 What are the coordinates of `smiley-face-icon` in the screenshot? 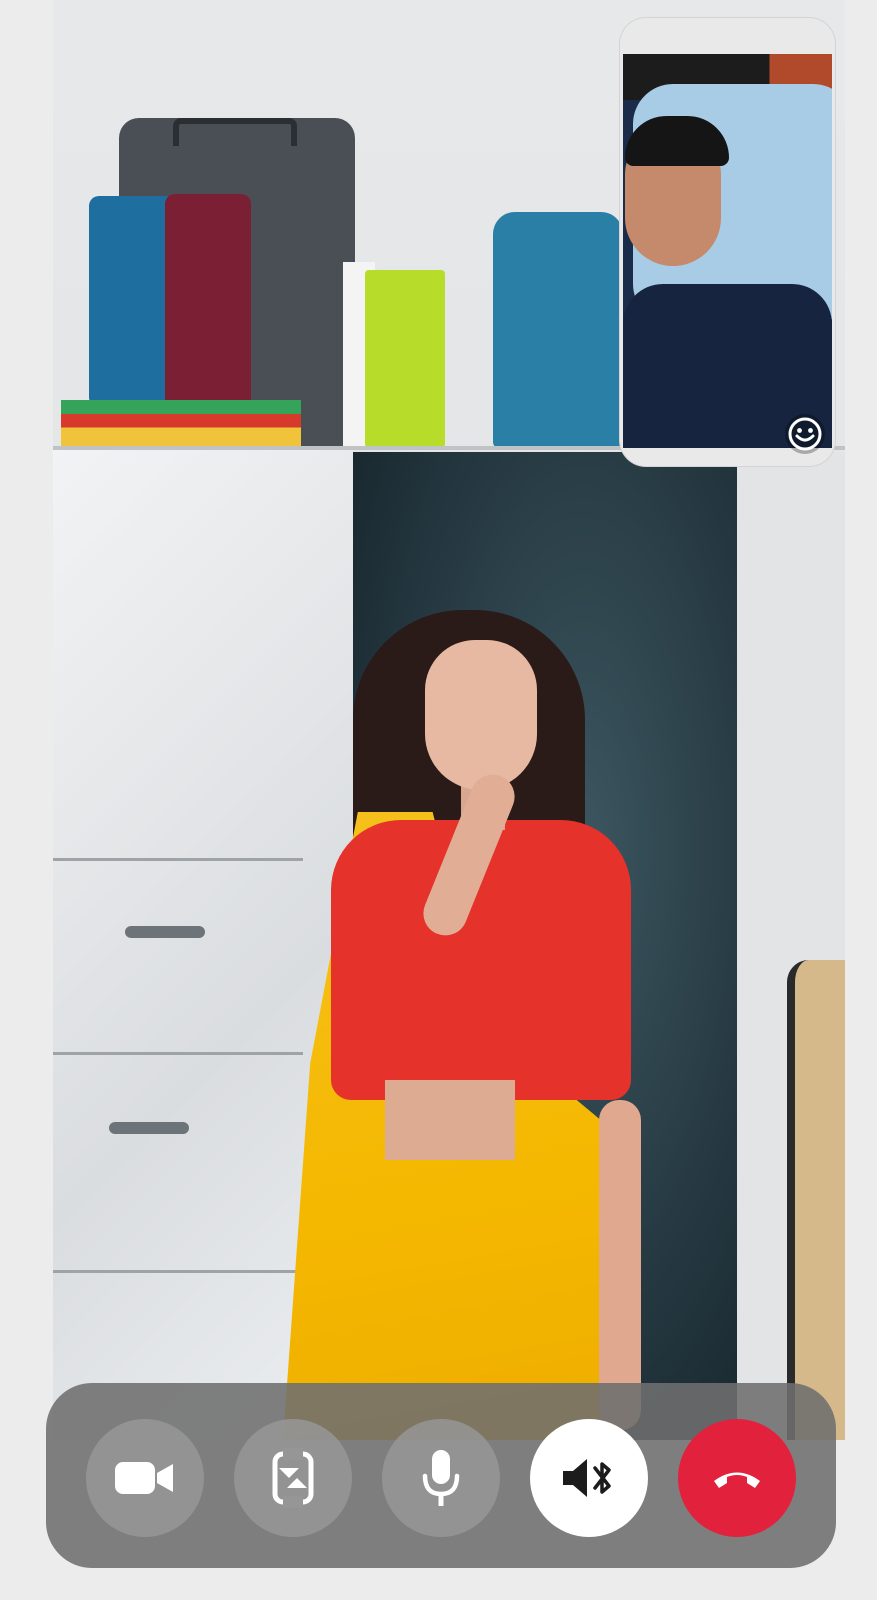 It's located at (805, 434).